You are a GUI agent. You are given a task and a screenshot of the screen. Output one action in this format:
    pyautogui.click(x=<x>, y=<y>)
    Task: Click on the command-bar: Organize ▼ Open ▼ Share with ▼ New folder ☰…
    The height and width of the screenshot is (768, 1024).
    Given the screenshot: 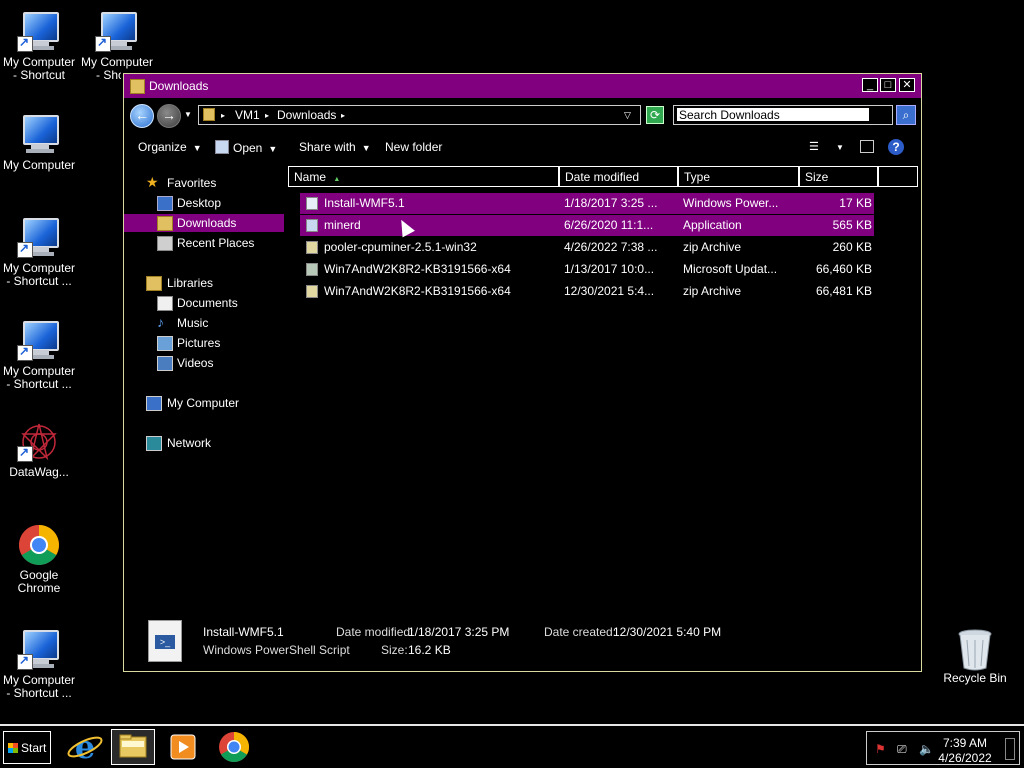 What is the action you would take?
    pyautogui.click(x=522, y=148)
    